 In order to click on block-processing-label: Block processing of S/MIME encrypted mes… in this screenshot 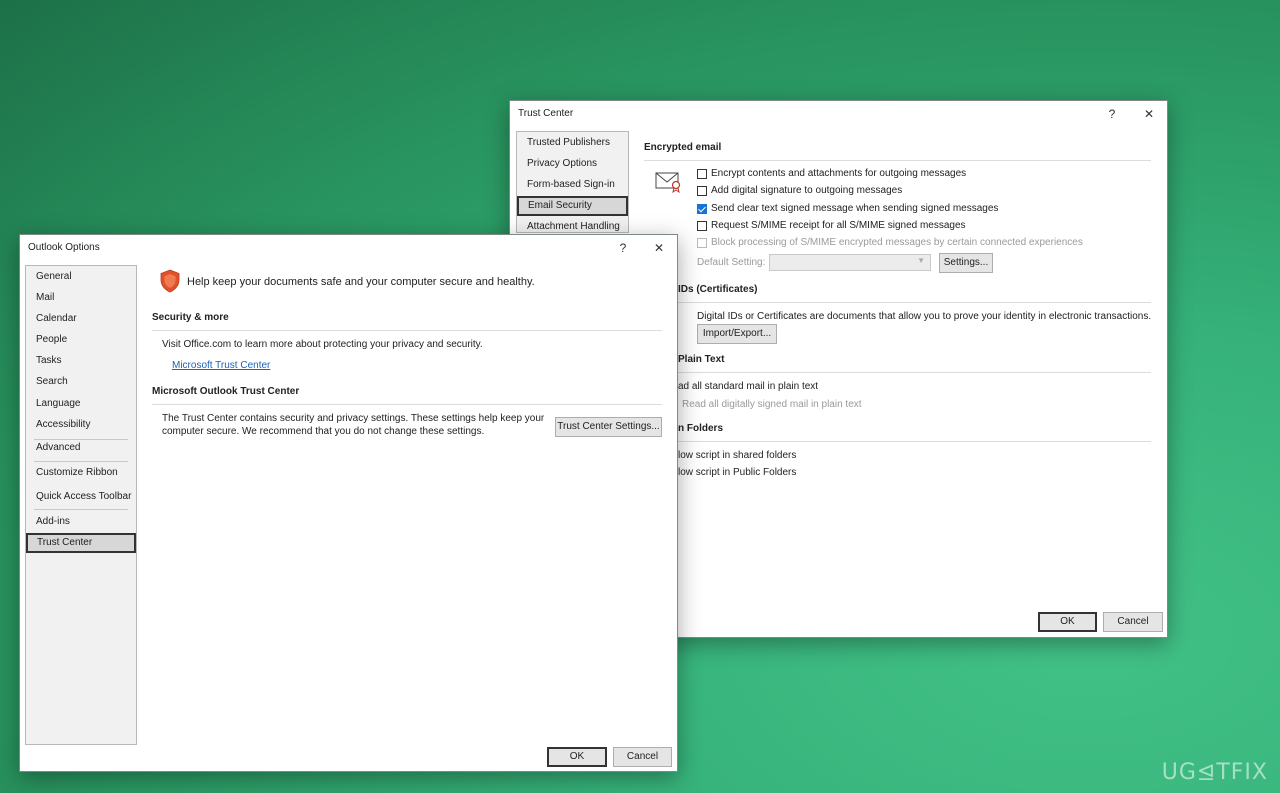, I will do `click(897, 242)`.